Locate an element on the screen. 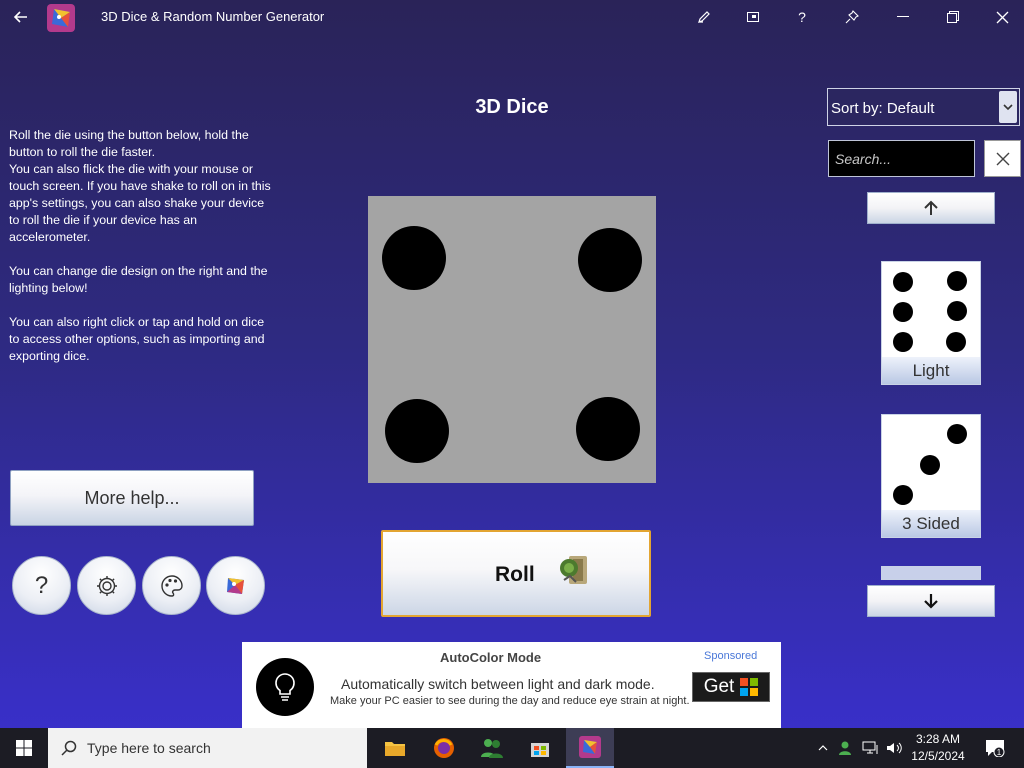 This screenshot has height=768, width=1024. chevron-up-icon is located at coordinates (823, 748).